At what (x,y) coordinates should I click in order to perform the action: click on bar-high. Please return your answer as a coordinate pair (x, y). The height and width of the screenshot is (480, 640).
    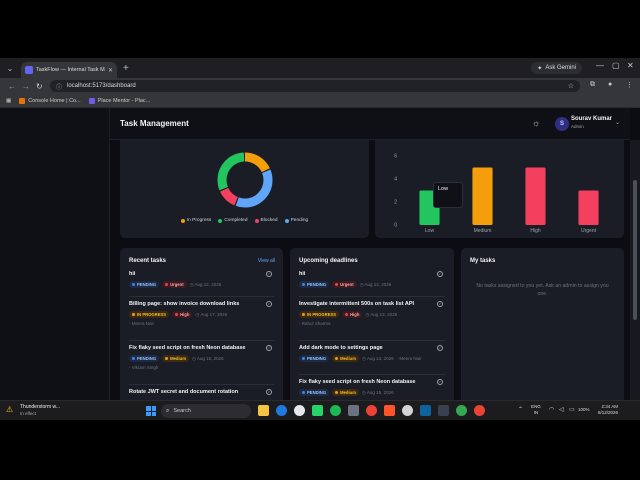
    Looking at the image, I should click on (535, 196).